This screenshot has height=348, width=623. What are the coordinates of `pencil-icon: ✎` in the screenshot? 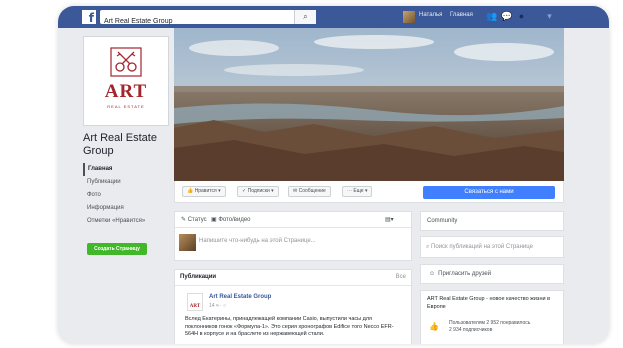 It's located at (184, 220).